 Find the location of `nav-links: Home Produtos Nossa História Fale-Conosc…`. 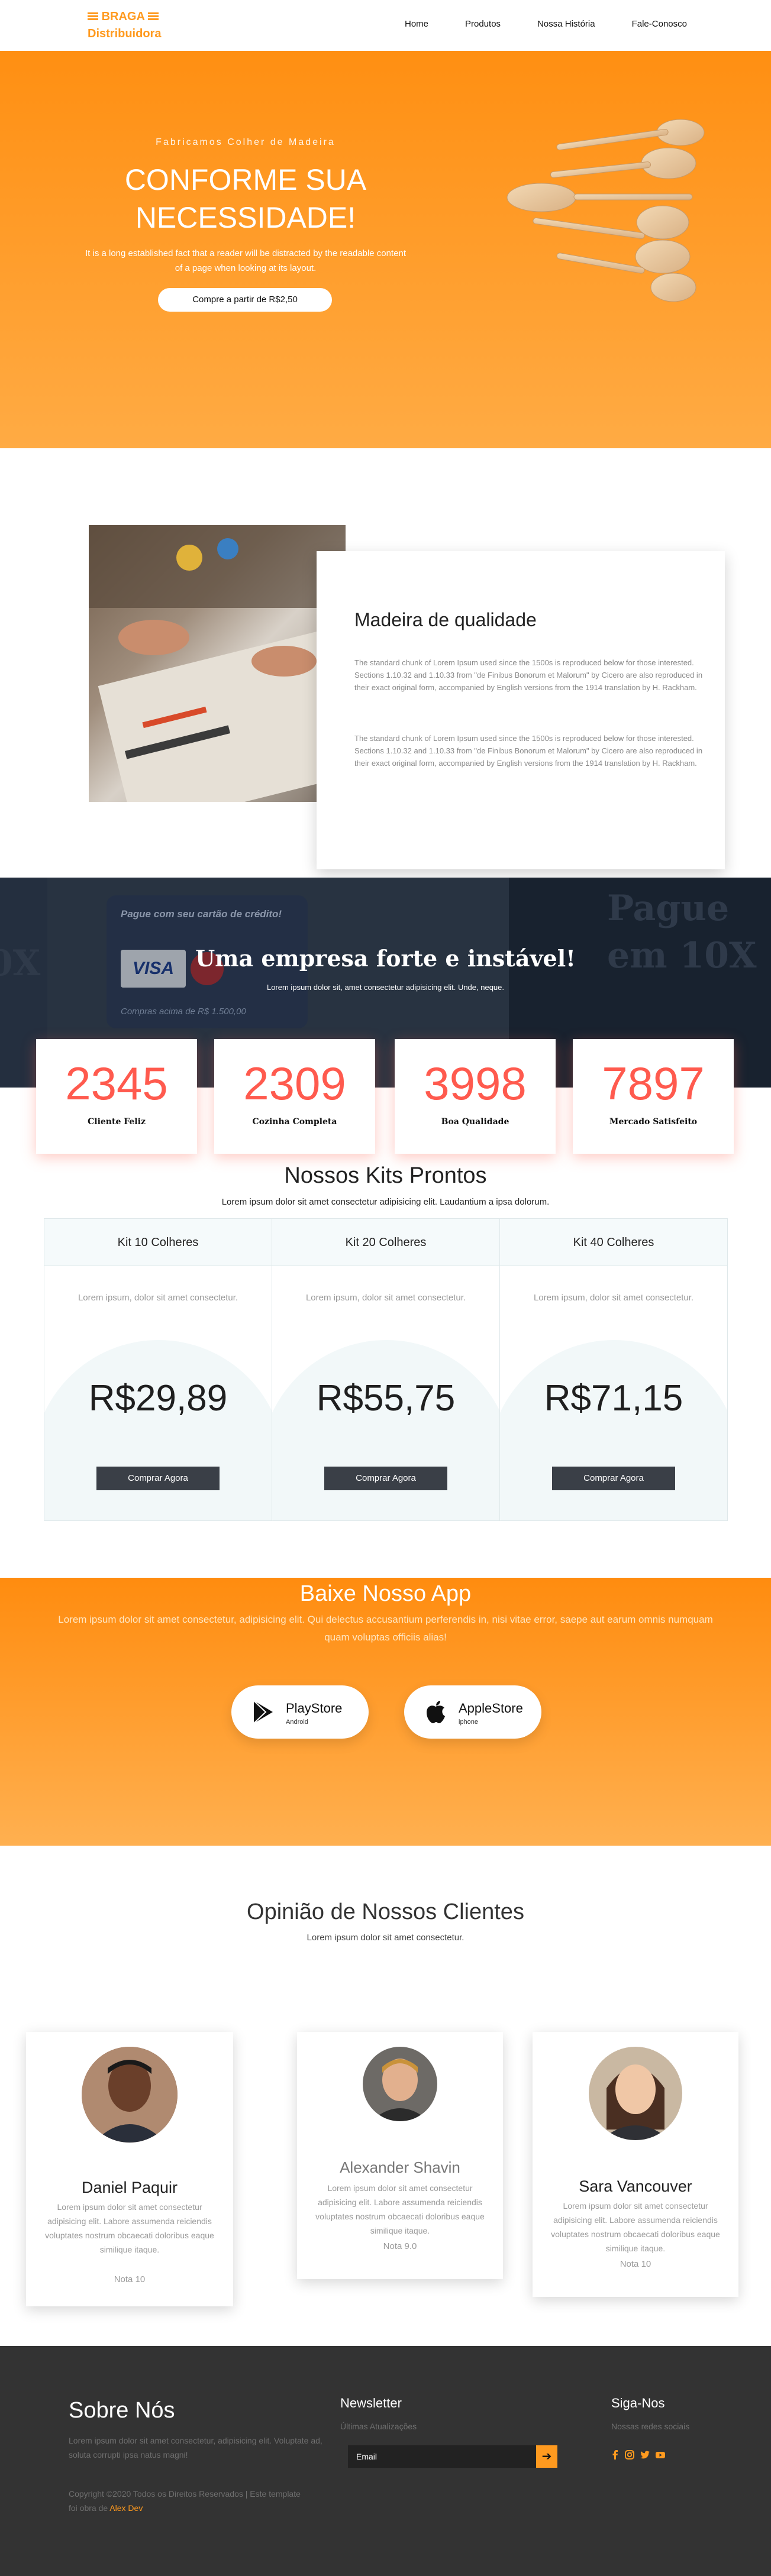

nav-links: Home Produtos Nossa História Fale-Conosc… is located at coordinates (564, 24).